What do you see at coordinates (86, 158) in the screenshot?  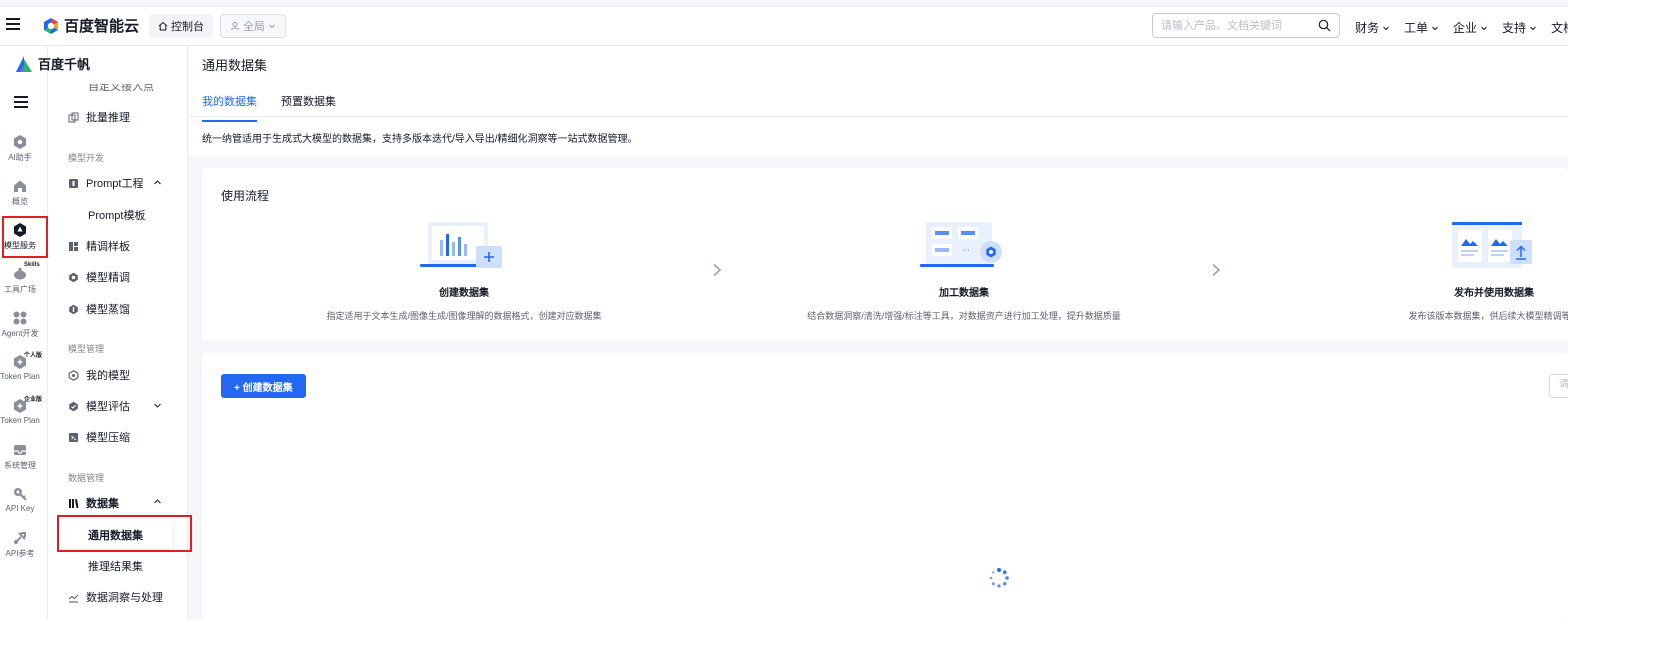 I see `sidebar-group-model-dev: 模型开发` at bounding box center [86, 158].